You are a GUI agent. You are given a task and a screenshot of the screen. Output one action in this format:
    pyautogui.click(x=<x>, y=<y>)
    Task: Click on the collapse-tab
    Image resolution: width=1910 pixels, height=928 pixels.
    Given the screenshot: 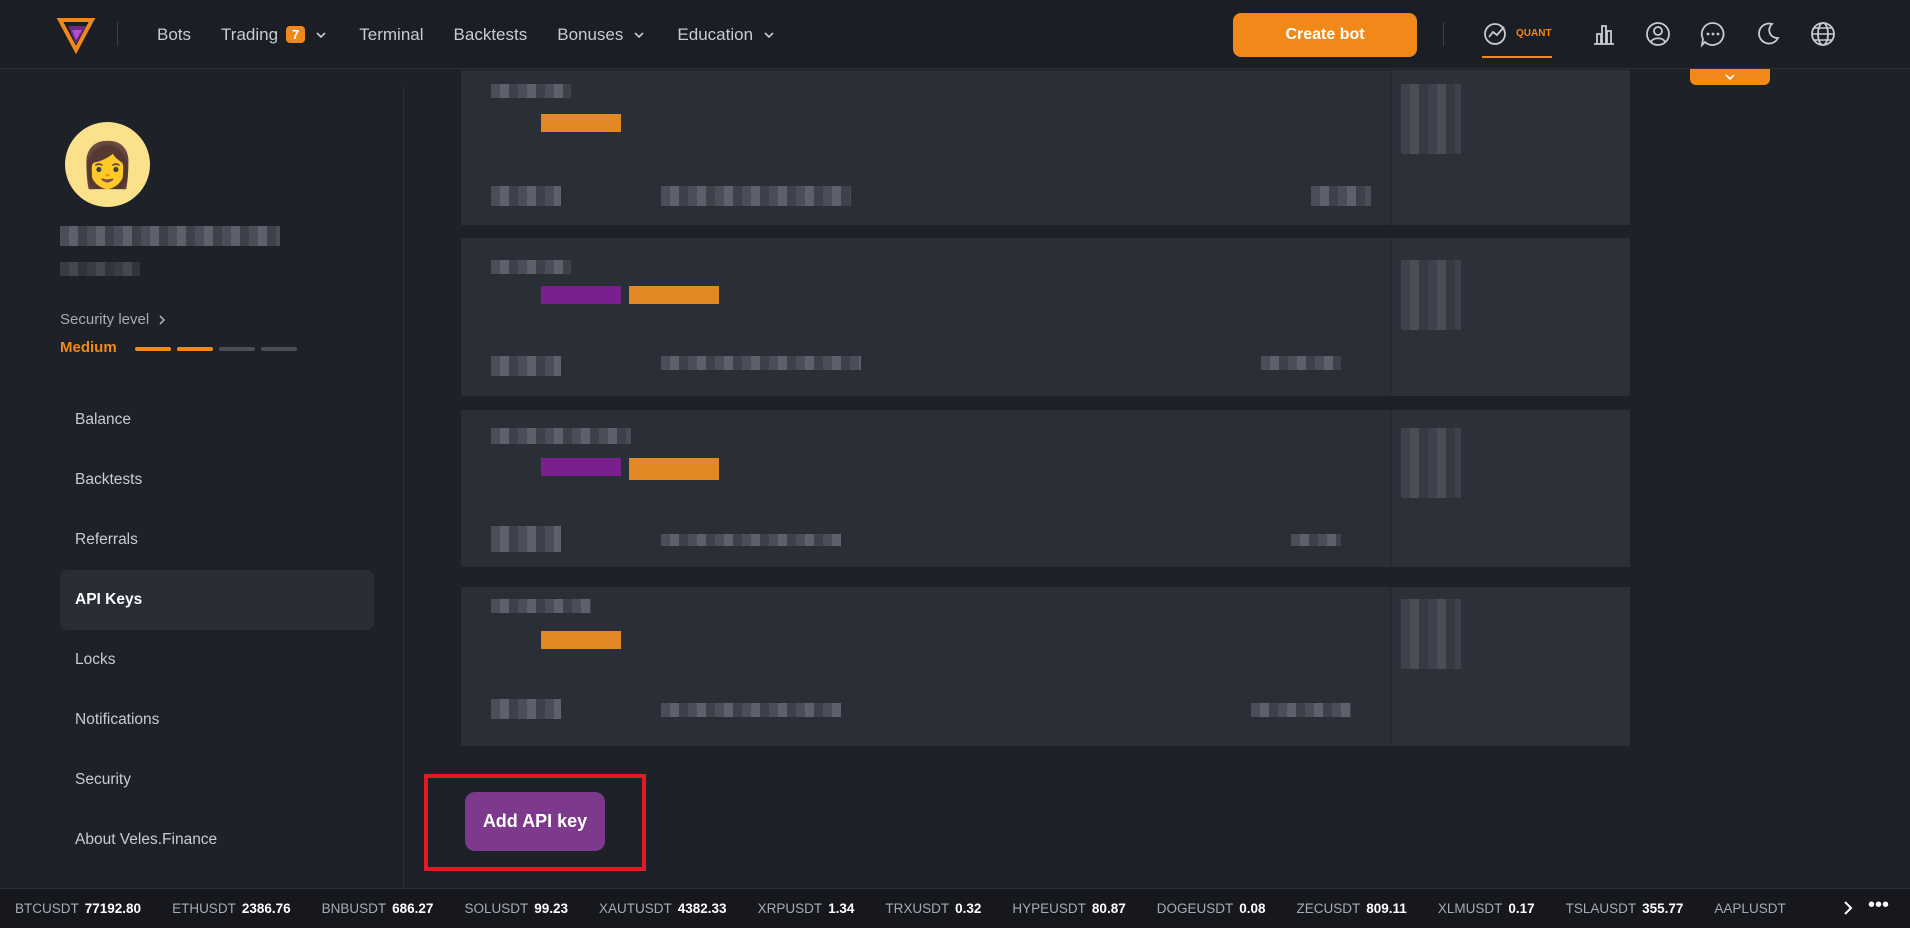 What is the action you would take?
    pyautogui.click(x=1730, y=77)
    